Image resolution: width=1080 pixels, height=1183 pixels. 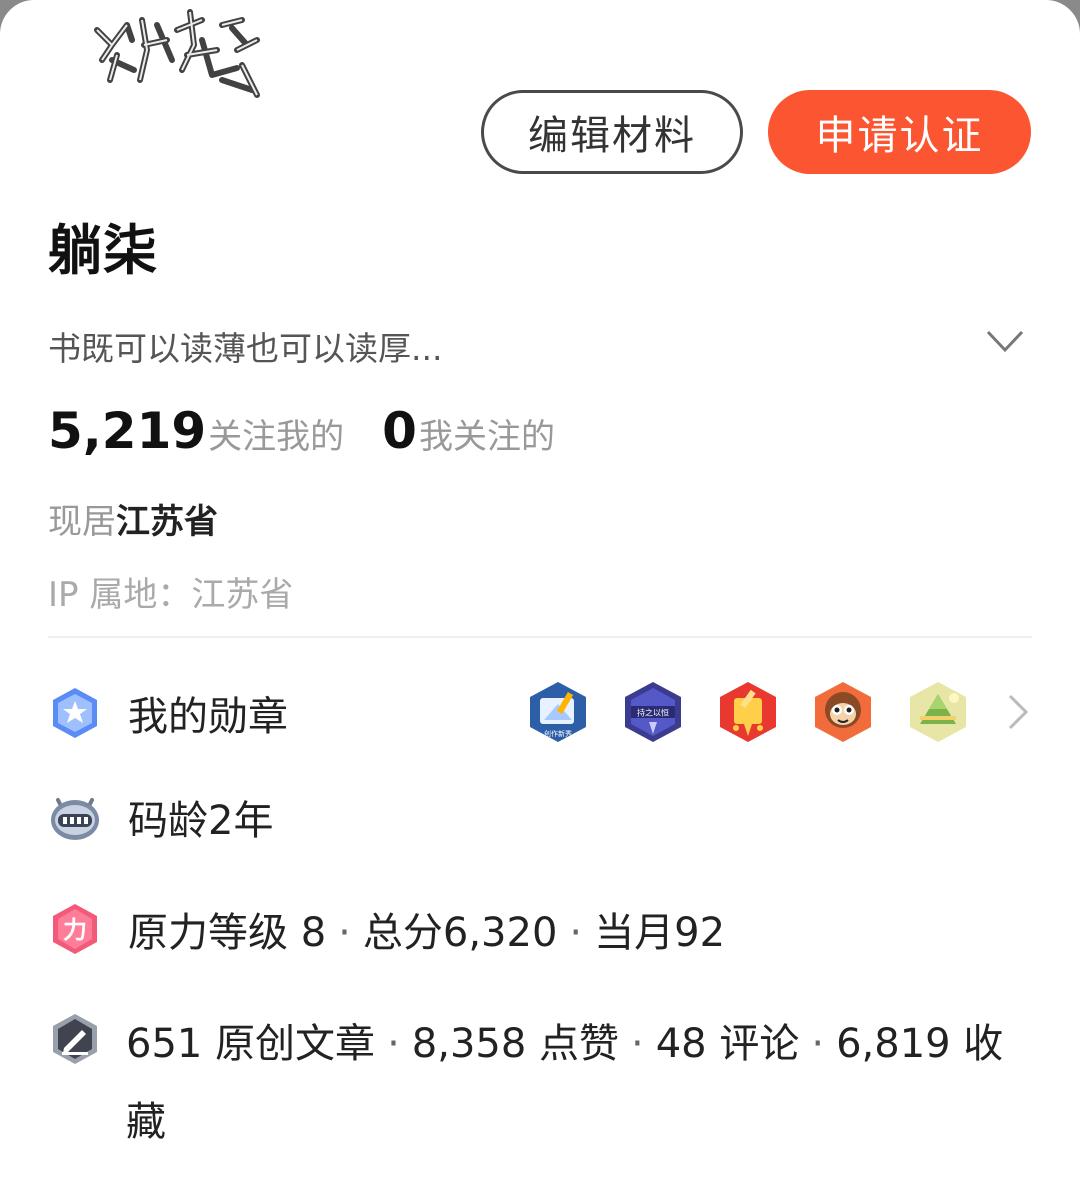 I want to click on force-level-row: 力 原力等级 8 · 总分6,320 · 当月92, so click(x=386, y=929).